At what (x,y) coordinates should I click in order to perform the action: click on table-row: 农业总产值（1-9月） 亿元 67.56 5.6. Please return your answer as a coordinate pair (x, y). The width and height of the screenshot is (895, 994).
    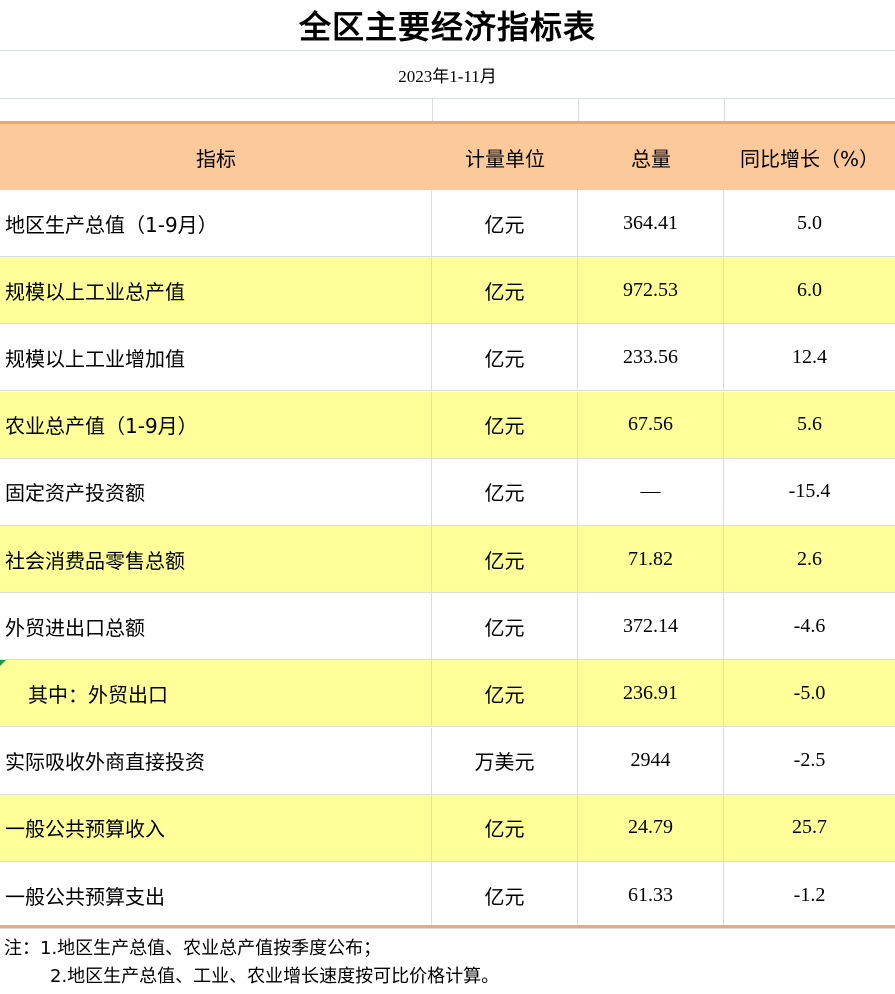
    Looking at the image, I should click on (447, 425).